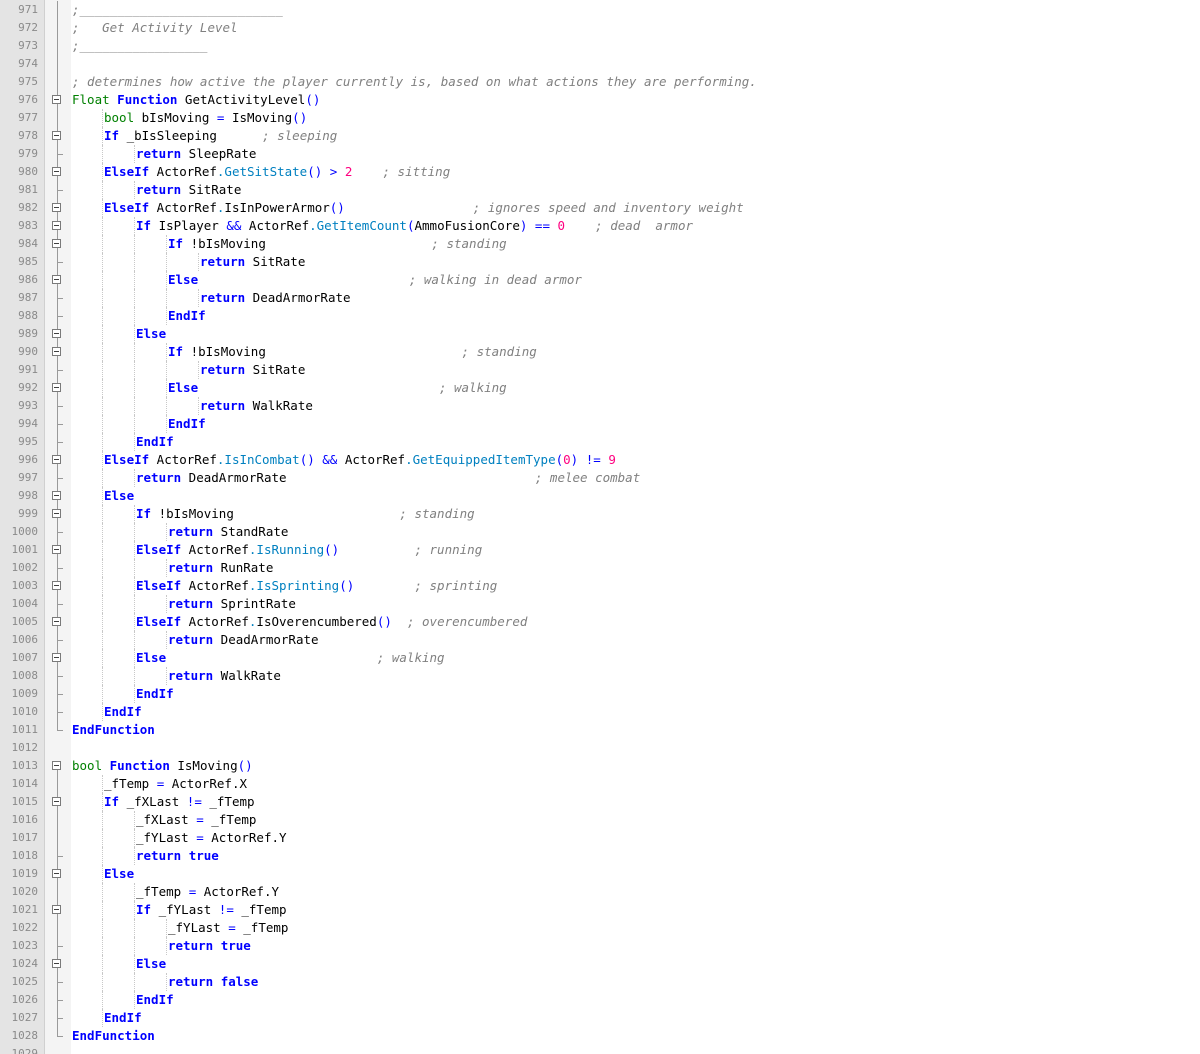 The image size is (1200, 1054). I want to click on code-text: _fYLast = ActorRef.Y, so click(211, 838).